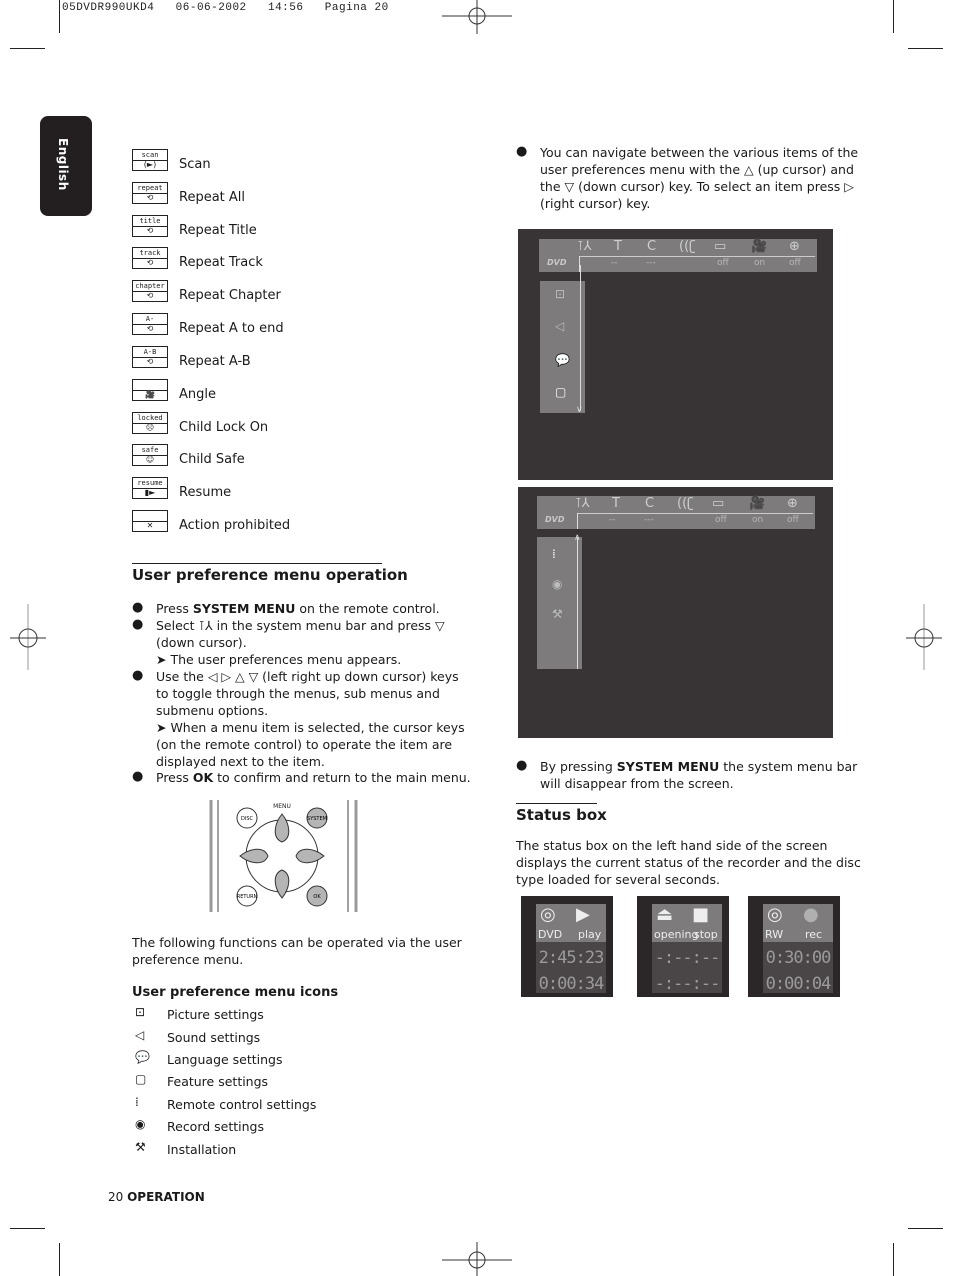 Image resolution: width=954 pixels, height=1276 pixels. Describe the element at coordinates (150, 193) in the screenshot. I see `repeat-icon: repeat ⟲` at that location.